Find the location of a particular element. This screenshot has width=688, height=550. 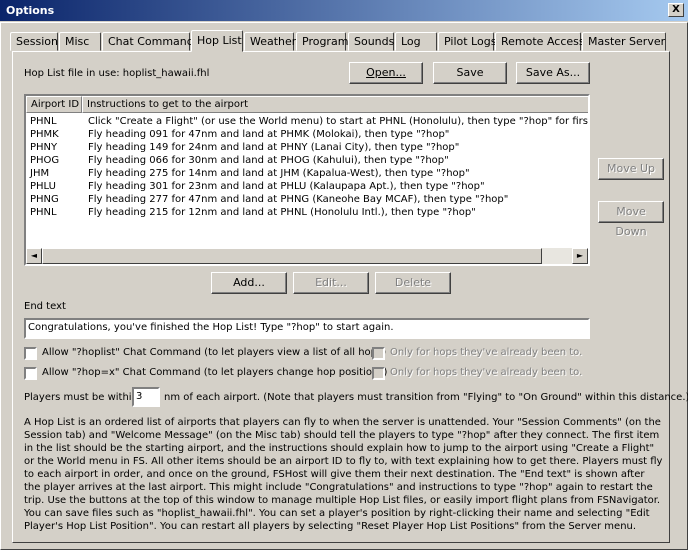

title-bar: Options X is located at coordinates (344, 11).